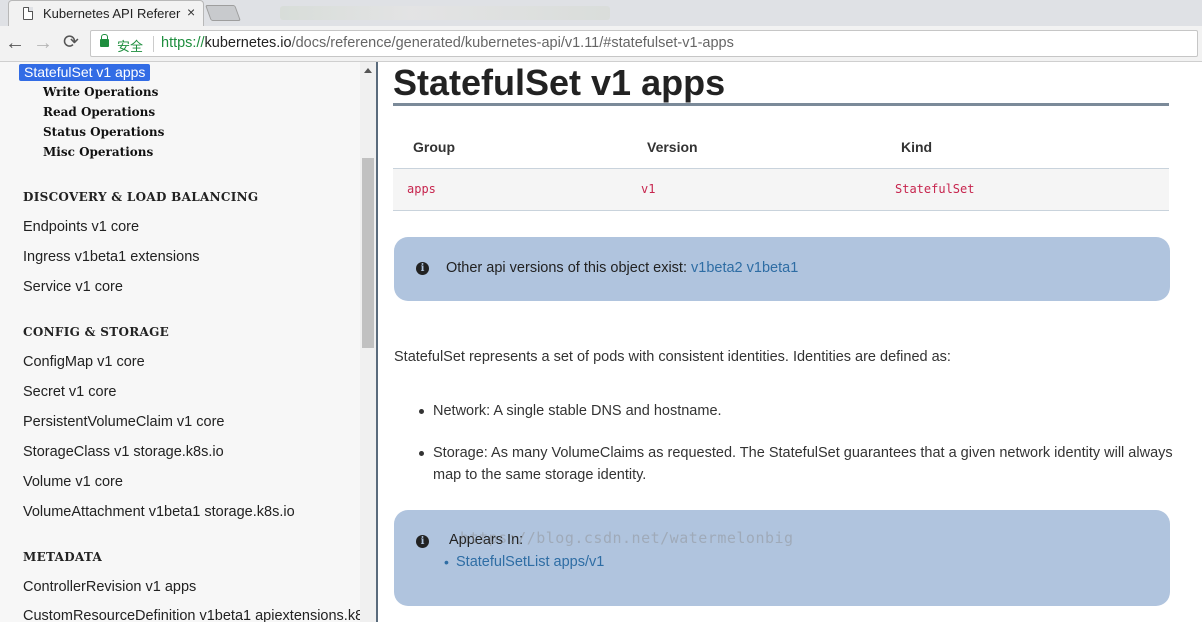 This screenshot has height=622, width=1202. I want to click on sidebar-item-storageclass: StorageClass v1 storage.k8s.io, so click(123, 452).